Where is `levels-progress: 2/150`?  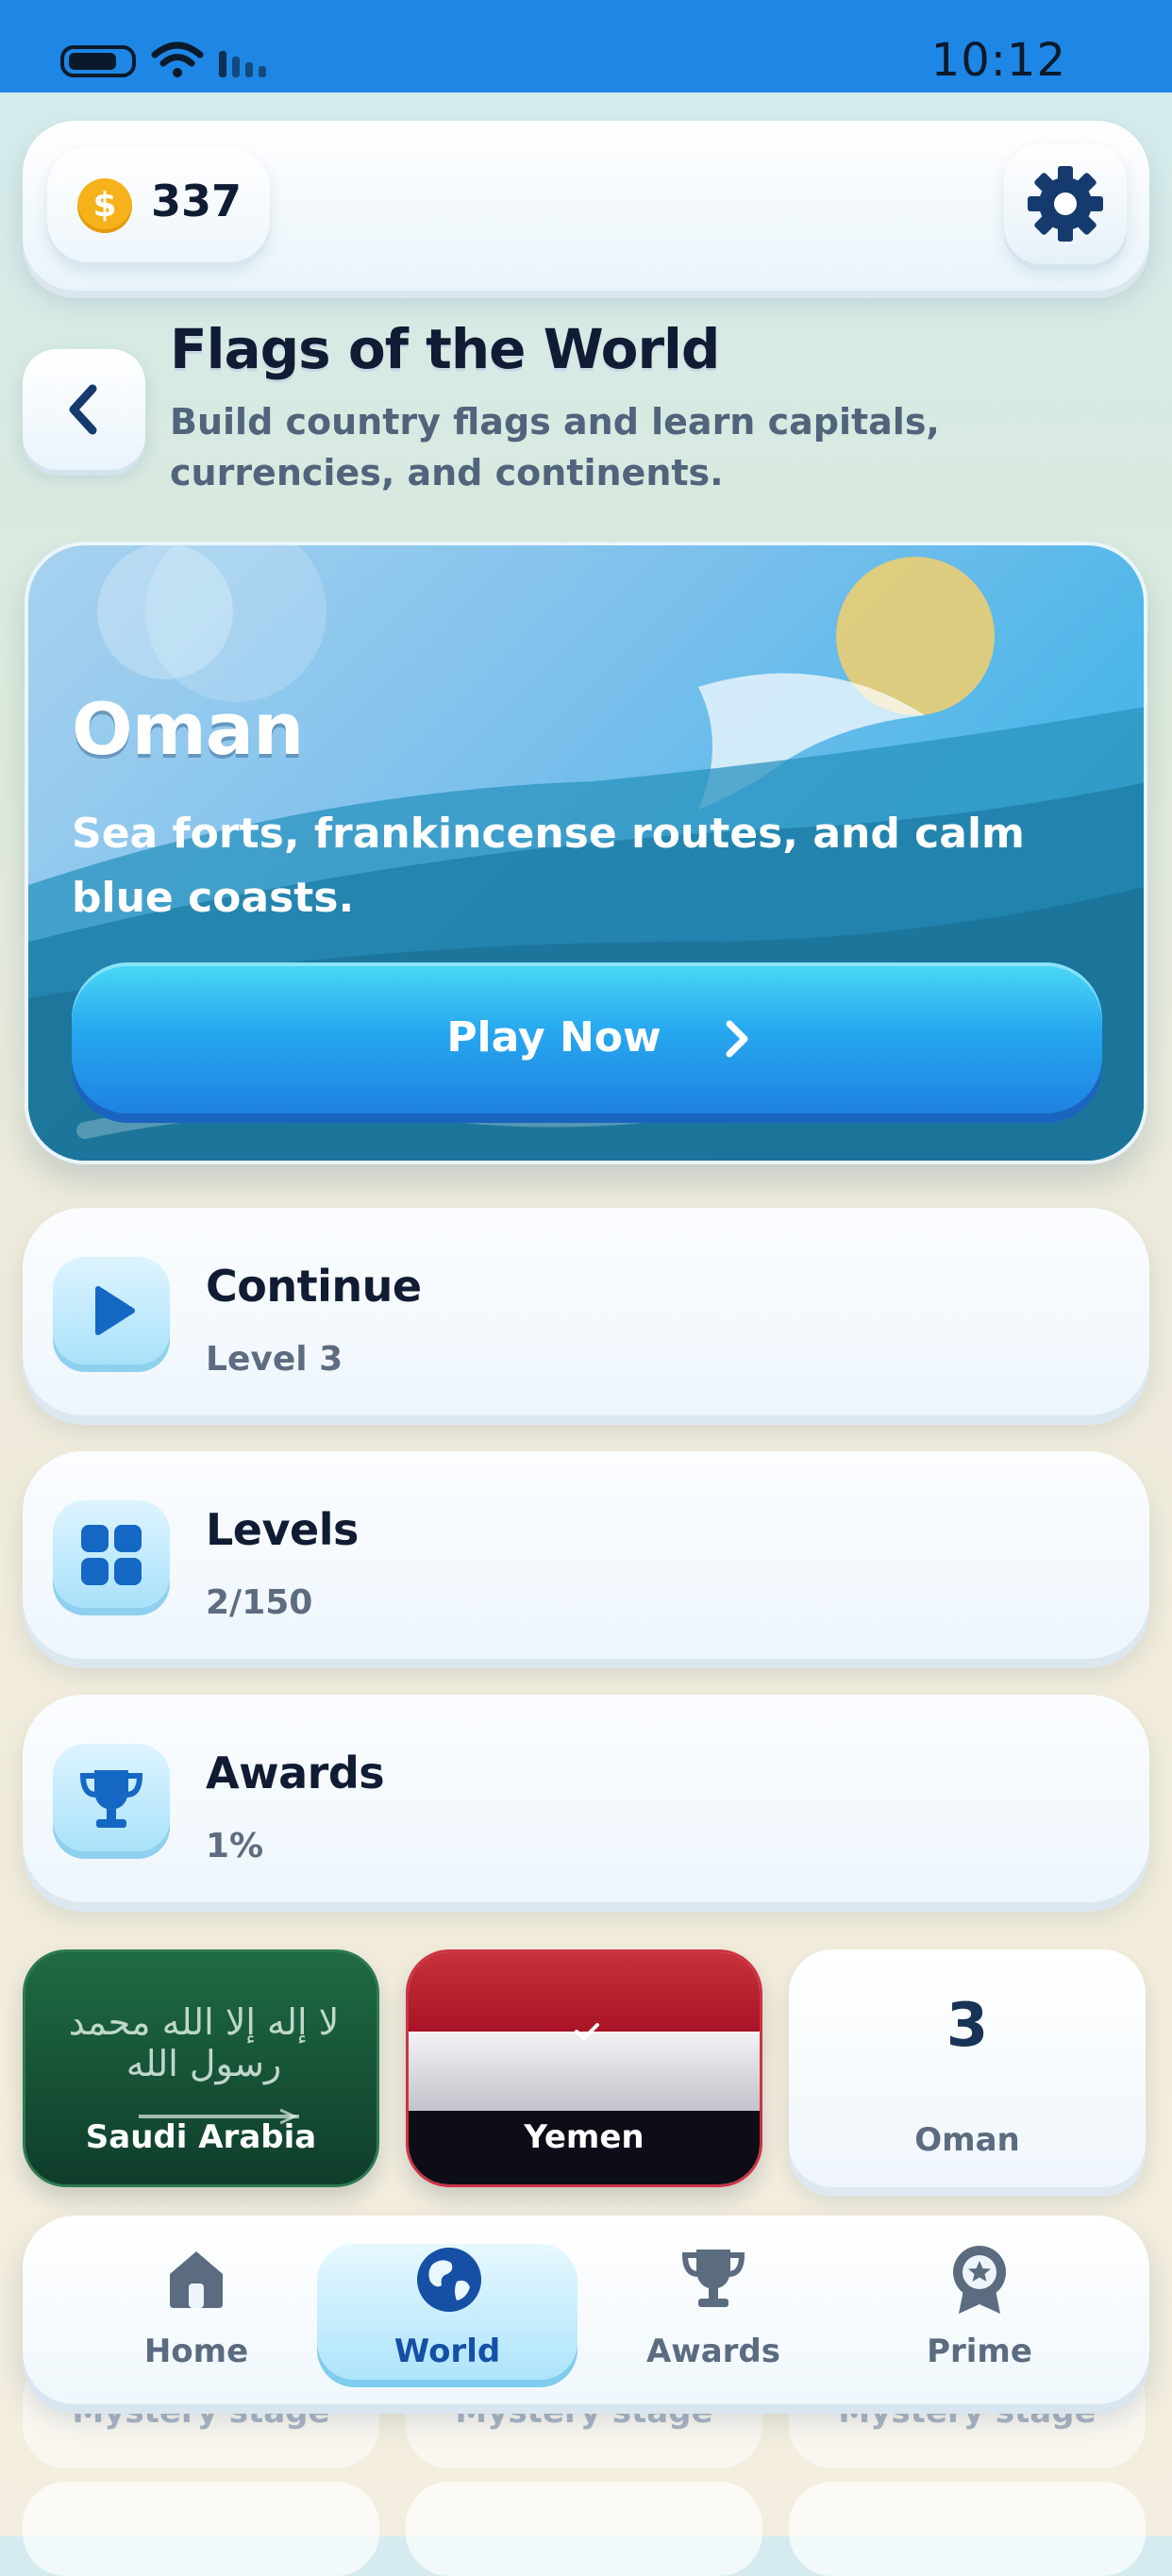
levels-progress: 2/150 is located at coordinates (259, 1602).